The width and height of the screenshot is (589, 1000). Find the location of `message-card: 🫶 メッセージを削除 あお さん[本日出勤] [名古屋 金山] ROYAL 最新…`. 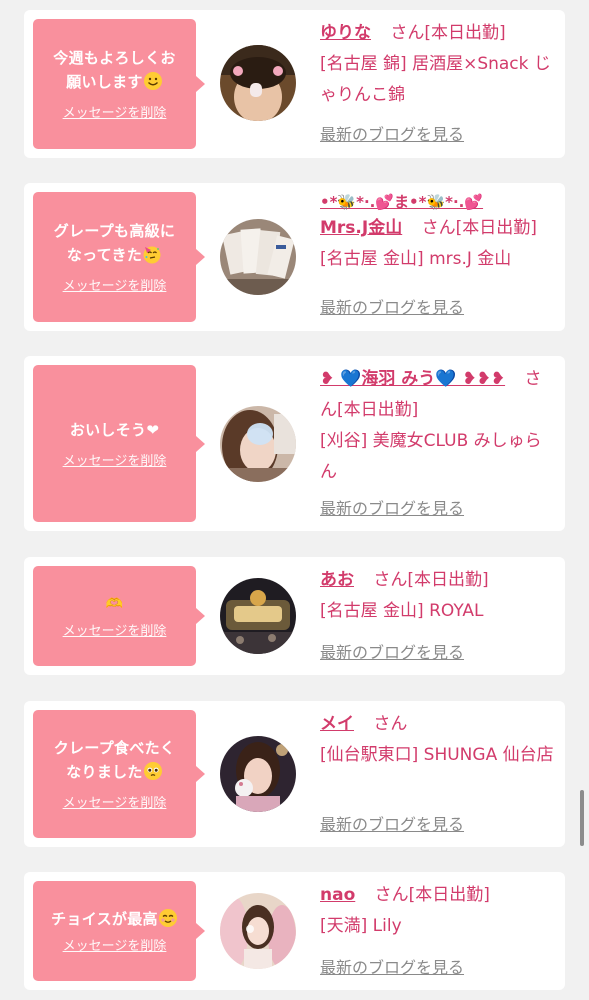

message-card: 🫶 メッセージを削除 あお さん[本日出勤] [名古屋 金山] ROYAL 最新… is located at coordinates (294, 616).